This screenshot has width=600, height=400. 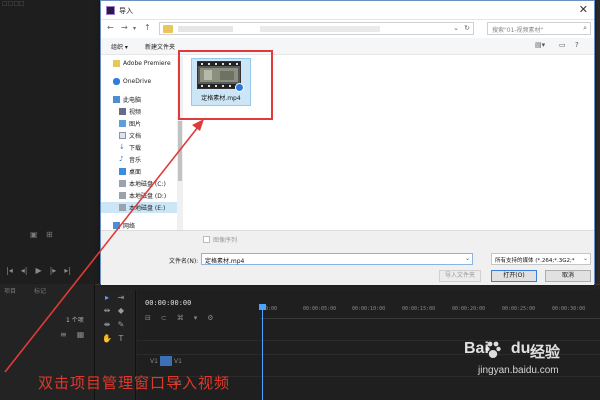 I want to click on type-tool-icon: T, so click(x=121, y=339).